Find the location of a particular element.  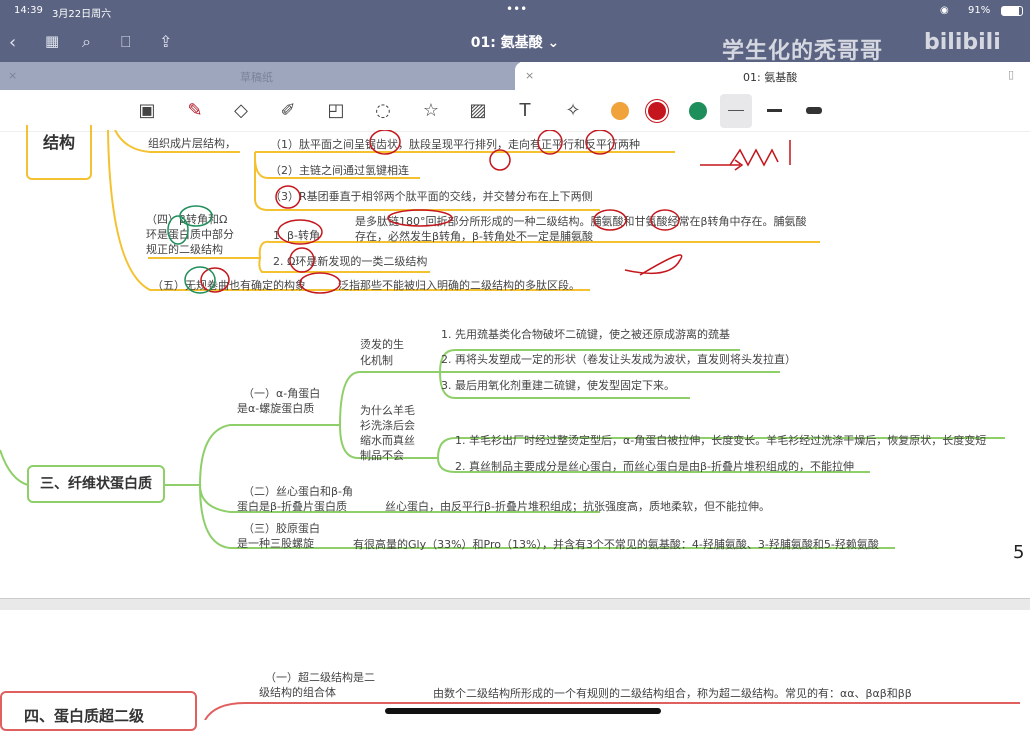

date: 3月22日周六 is located at coordinates (82, 14).